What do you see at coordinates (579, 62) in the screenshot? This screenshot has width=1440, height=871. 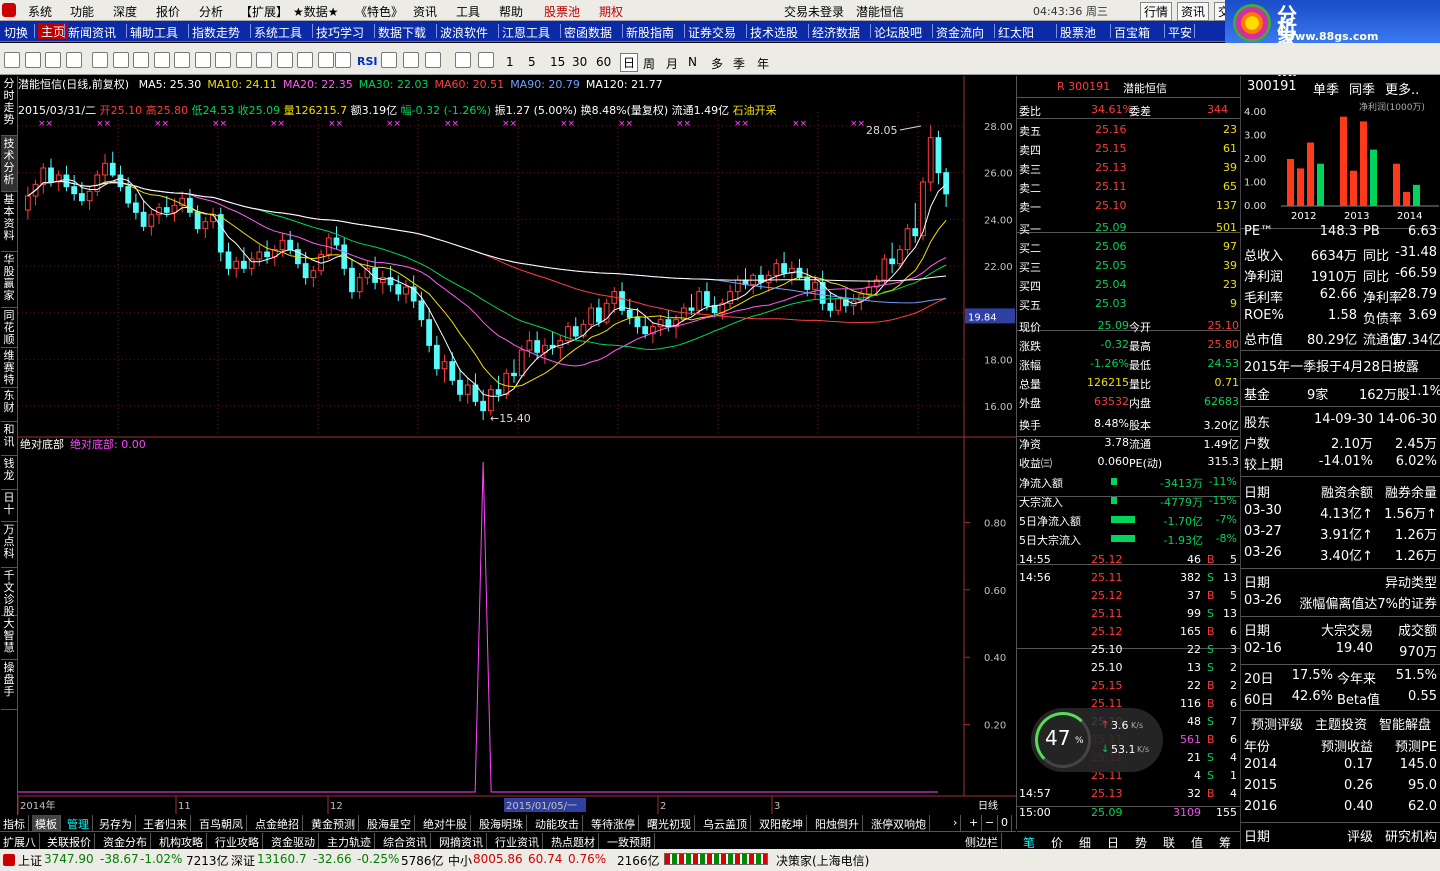 I see `period-4: 30` at bounding box center [579, 62].